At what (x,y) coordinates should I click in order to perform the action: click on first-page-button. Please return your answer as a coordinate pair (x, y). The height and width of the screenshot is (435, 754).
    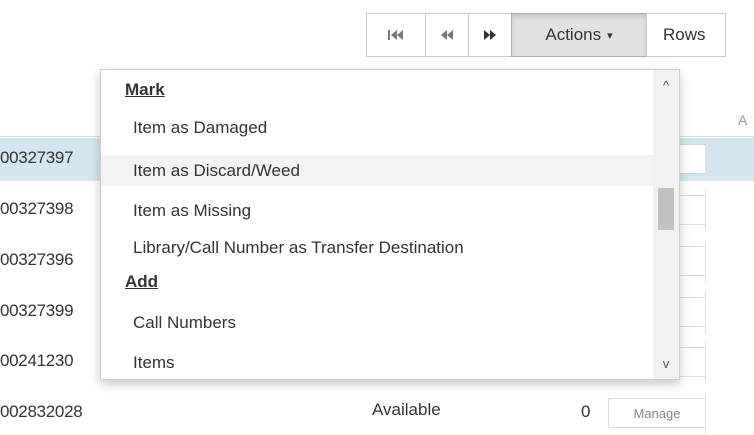
    Looking at the image, I should click on (396, 35).